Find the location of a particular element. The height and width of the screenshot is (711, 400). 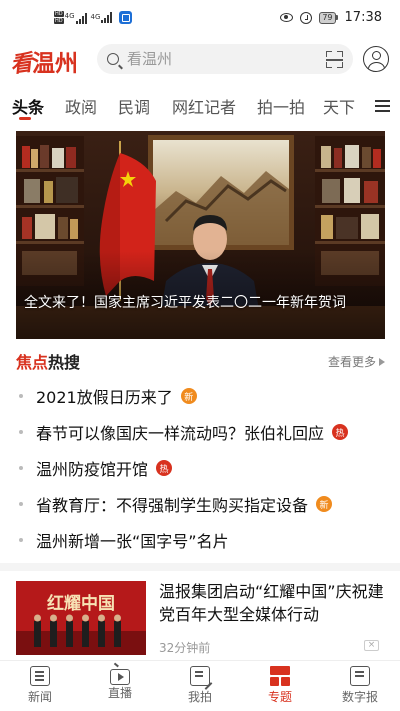

bottom-nav: 新闻 直播 我拍 专题 数字报 is located at coordinates (200, 685).